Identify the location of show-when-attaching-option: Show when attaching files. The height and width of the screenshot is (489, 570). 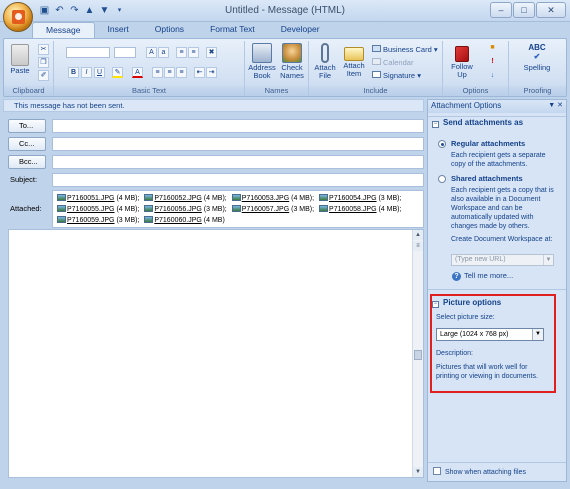
(479, 471).